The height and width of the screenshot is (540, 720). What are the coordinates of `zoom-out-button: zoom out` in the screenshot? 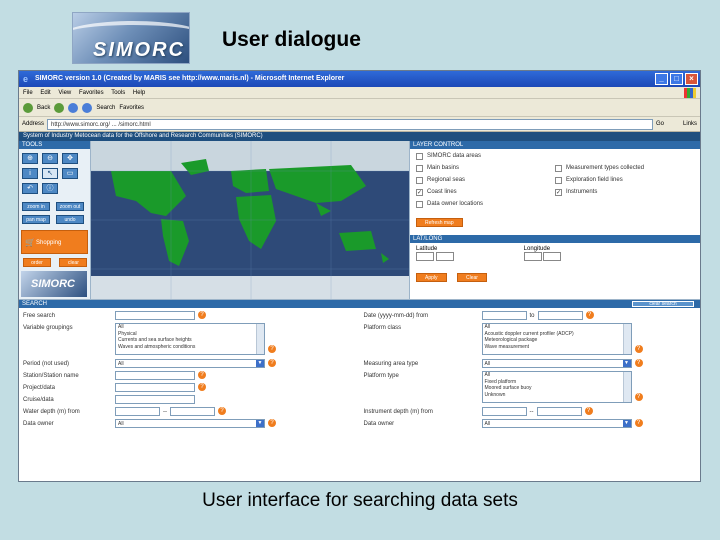 It's located at (70, 206).